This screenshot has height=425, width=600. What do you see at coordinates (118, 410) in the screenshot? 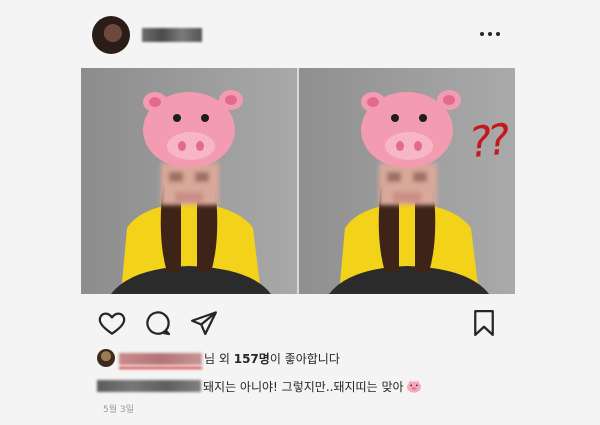
I see `post-timestamp: 5월 3일` at bounding box center [118, 410].